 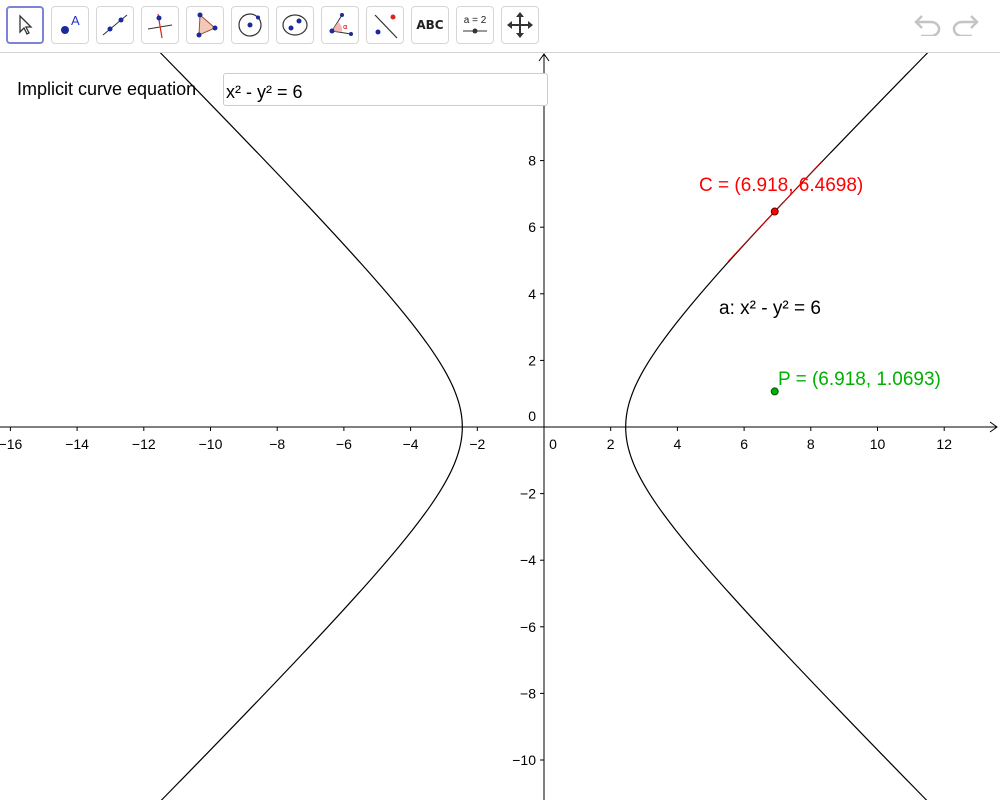 What do you see at coordinates (811, 444) in the screenshot?
I see `x-tick-label: 8` at bounding box center [811, 444].